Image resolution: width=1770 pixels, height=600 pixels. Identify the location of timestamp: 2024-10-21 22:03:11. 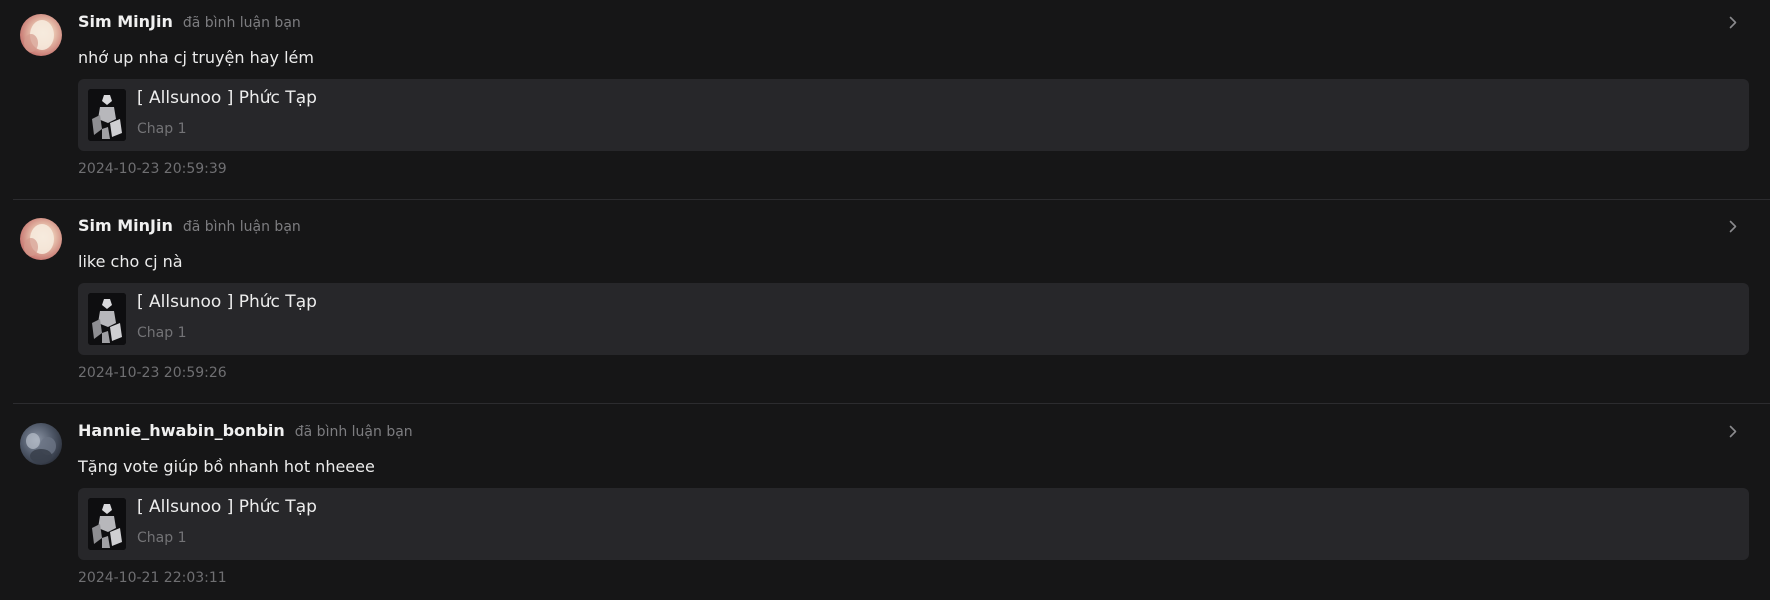
(152, 578).